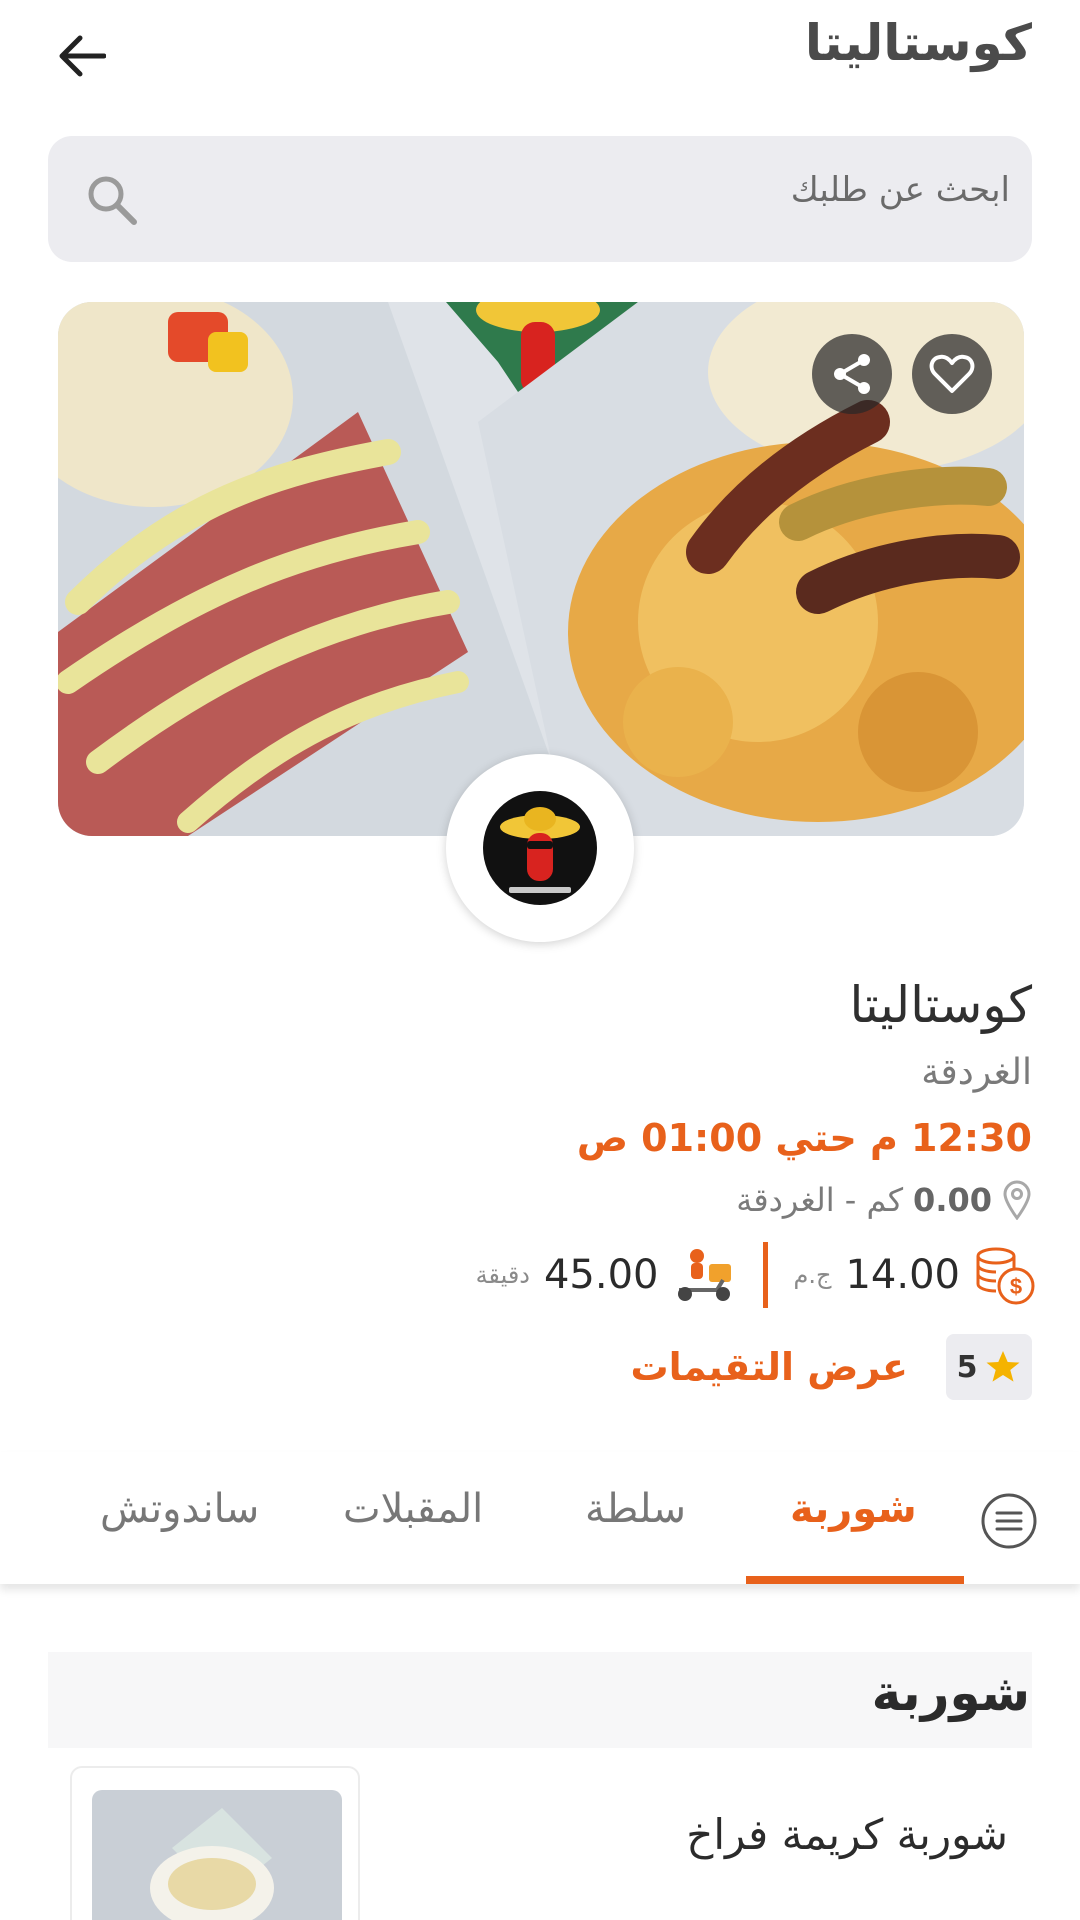 This screenshot has width=1080, height=1920. What do you see at coordinates (855, 1580) in the screenshot?
I see `active-tab-indicator` at bounding box center [855, 1580].